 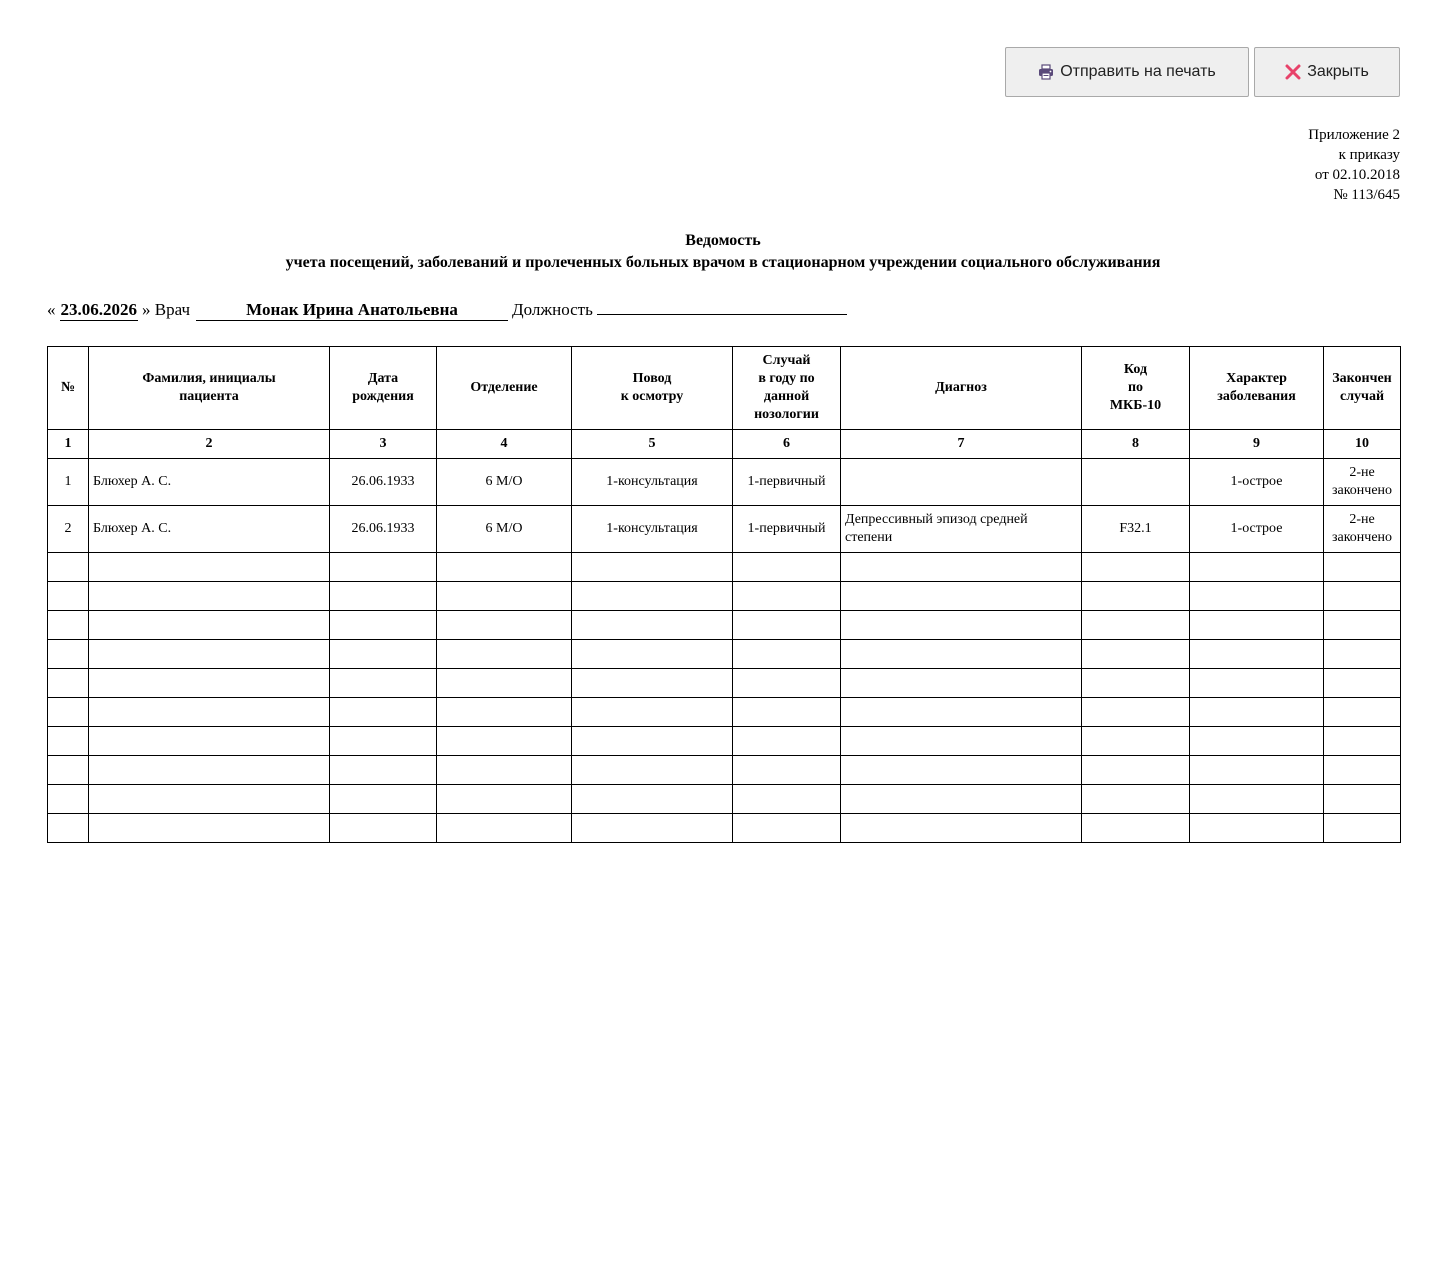 What do you see at coordinates (721, 306) in the screenshot?
I see `position-value` at bounding box center [721, 306].